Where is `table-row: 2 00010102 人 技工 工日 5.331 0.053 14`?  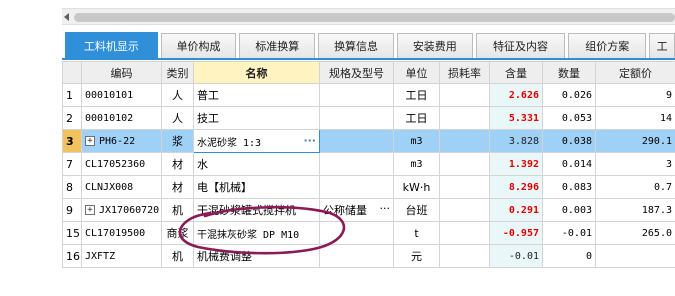 table-row: 2 00010102 人 技工 工日 5.331 0.053 14 is located at coordinates (368, 118).